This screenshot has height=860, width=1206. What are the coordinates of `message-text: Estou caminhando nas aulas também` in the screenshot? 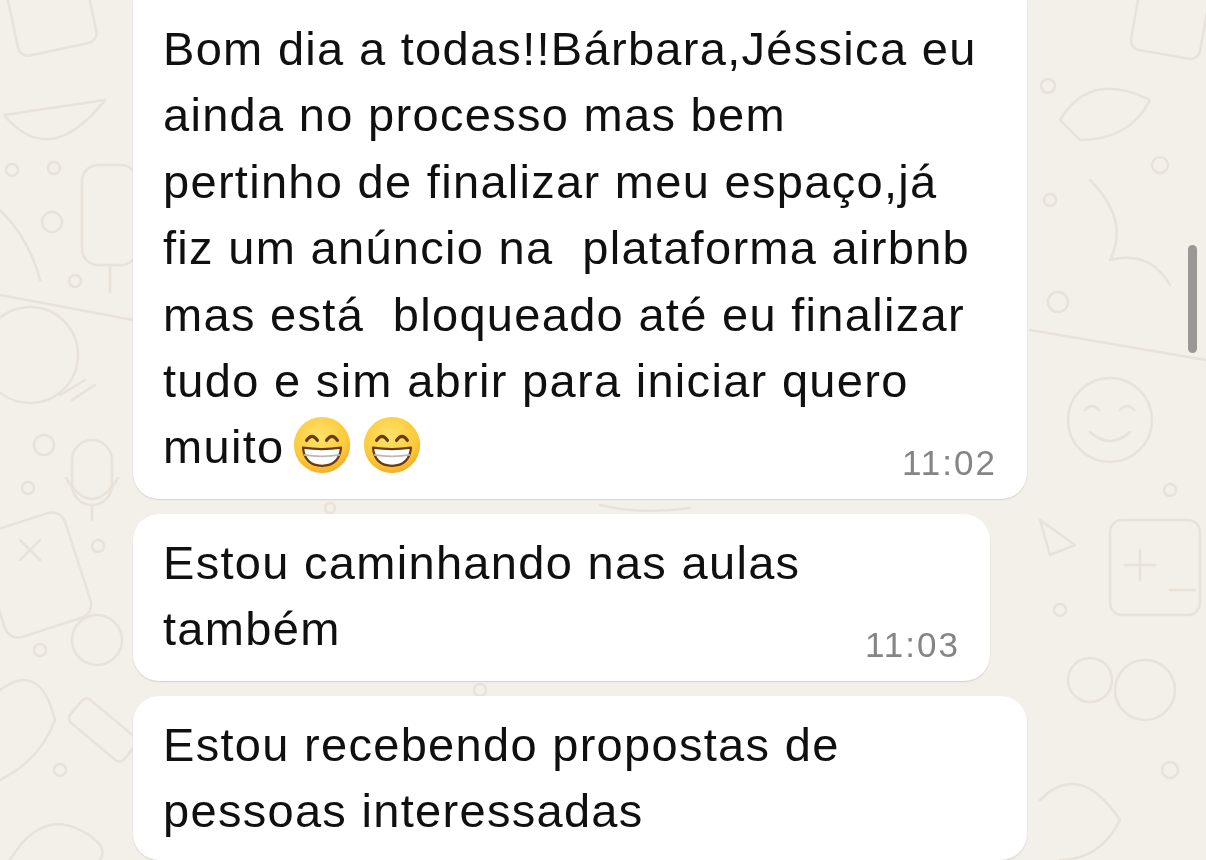 It's located at (482, 595).